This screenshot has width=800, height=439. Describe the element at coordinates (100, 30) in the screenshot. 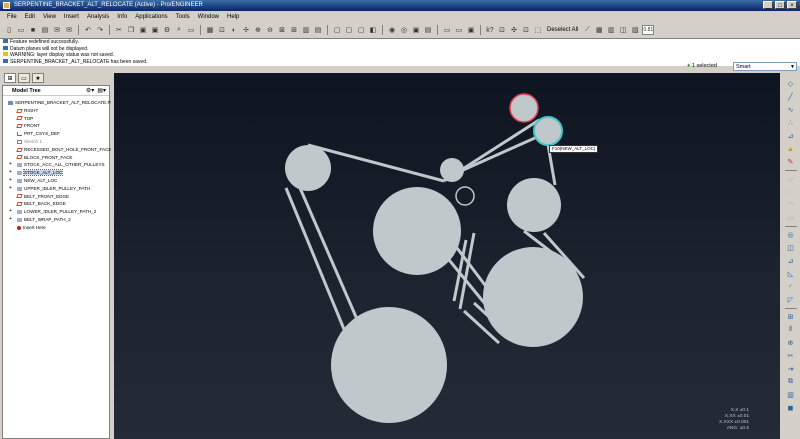

I see `redo-icon: ↷` at that location.